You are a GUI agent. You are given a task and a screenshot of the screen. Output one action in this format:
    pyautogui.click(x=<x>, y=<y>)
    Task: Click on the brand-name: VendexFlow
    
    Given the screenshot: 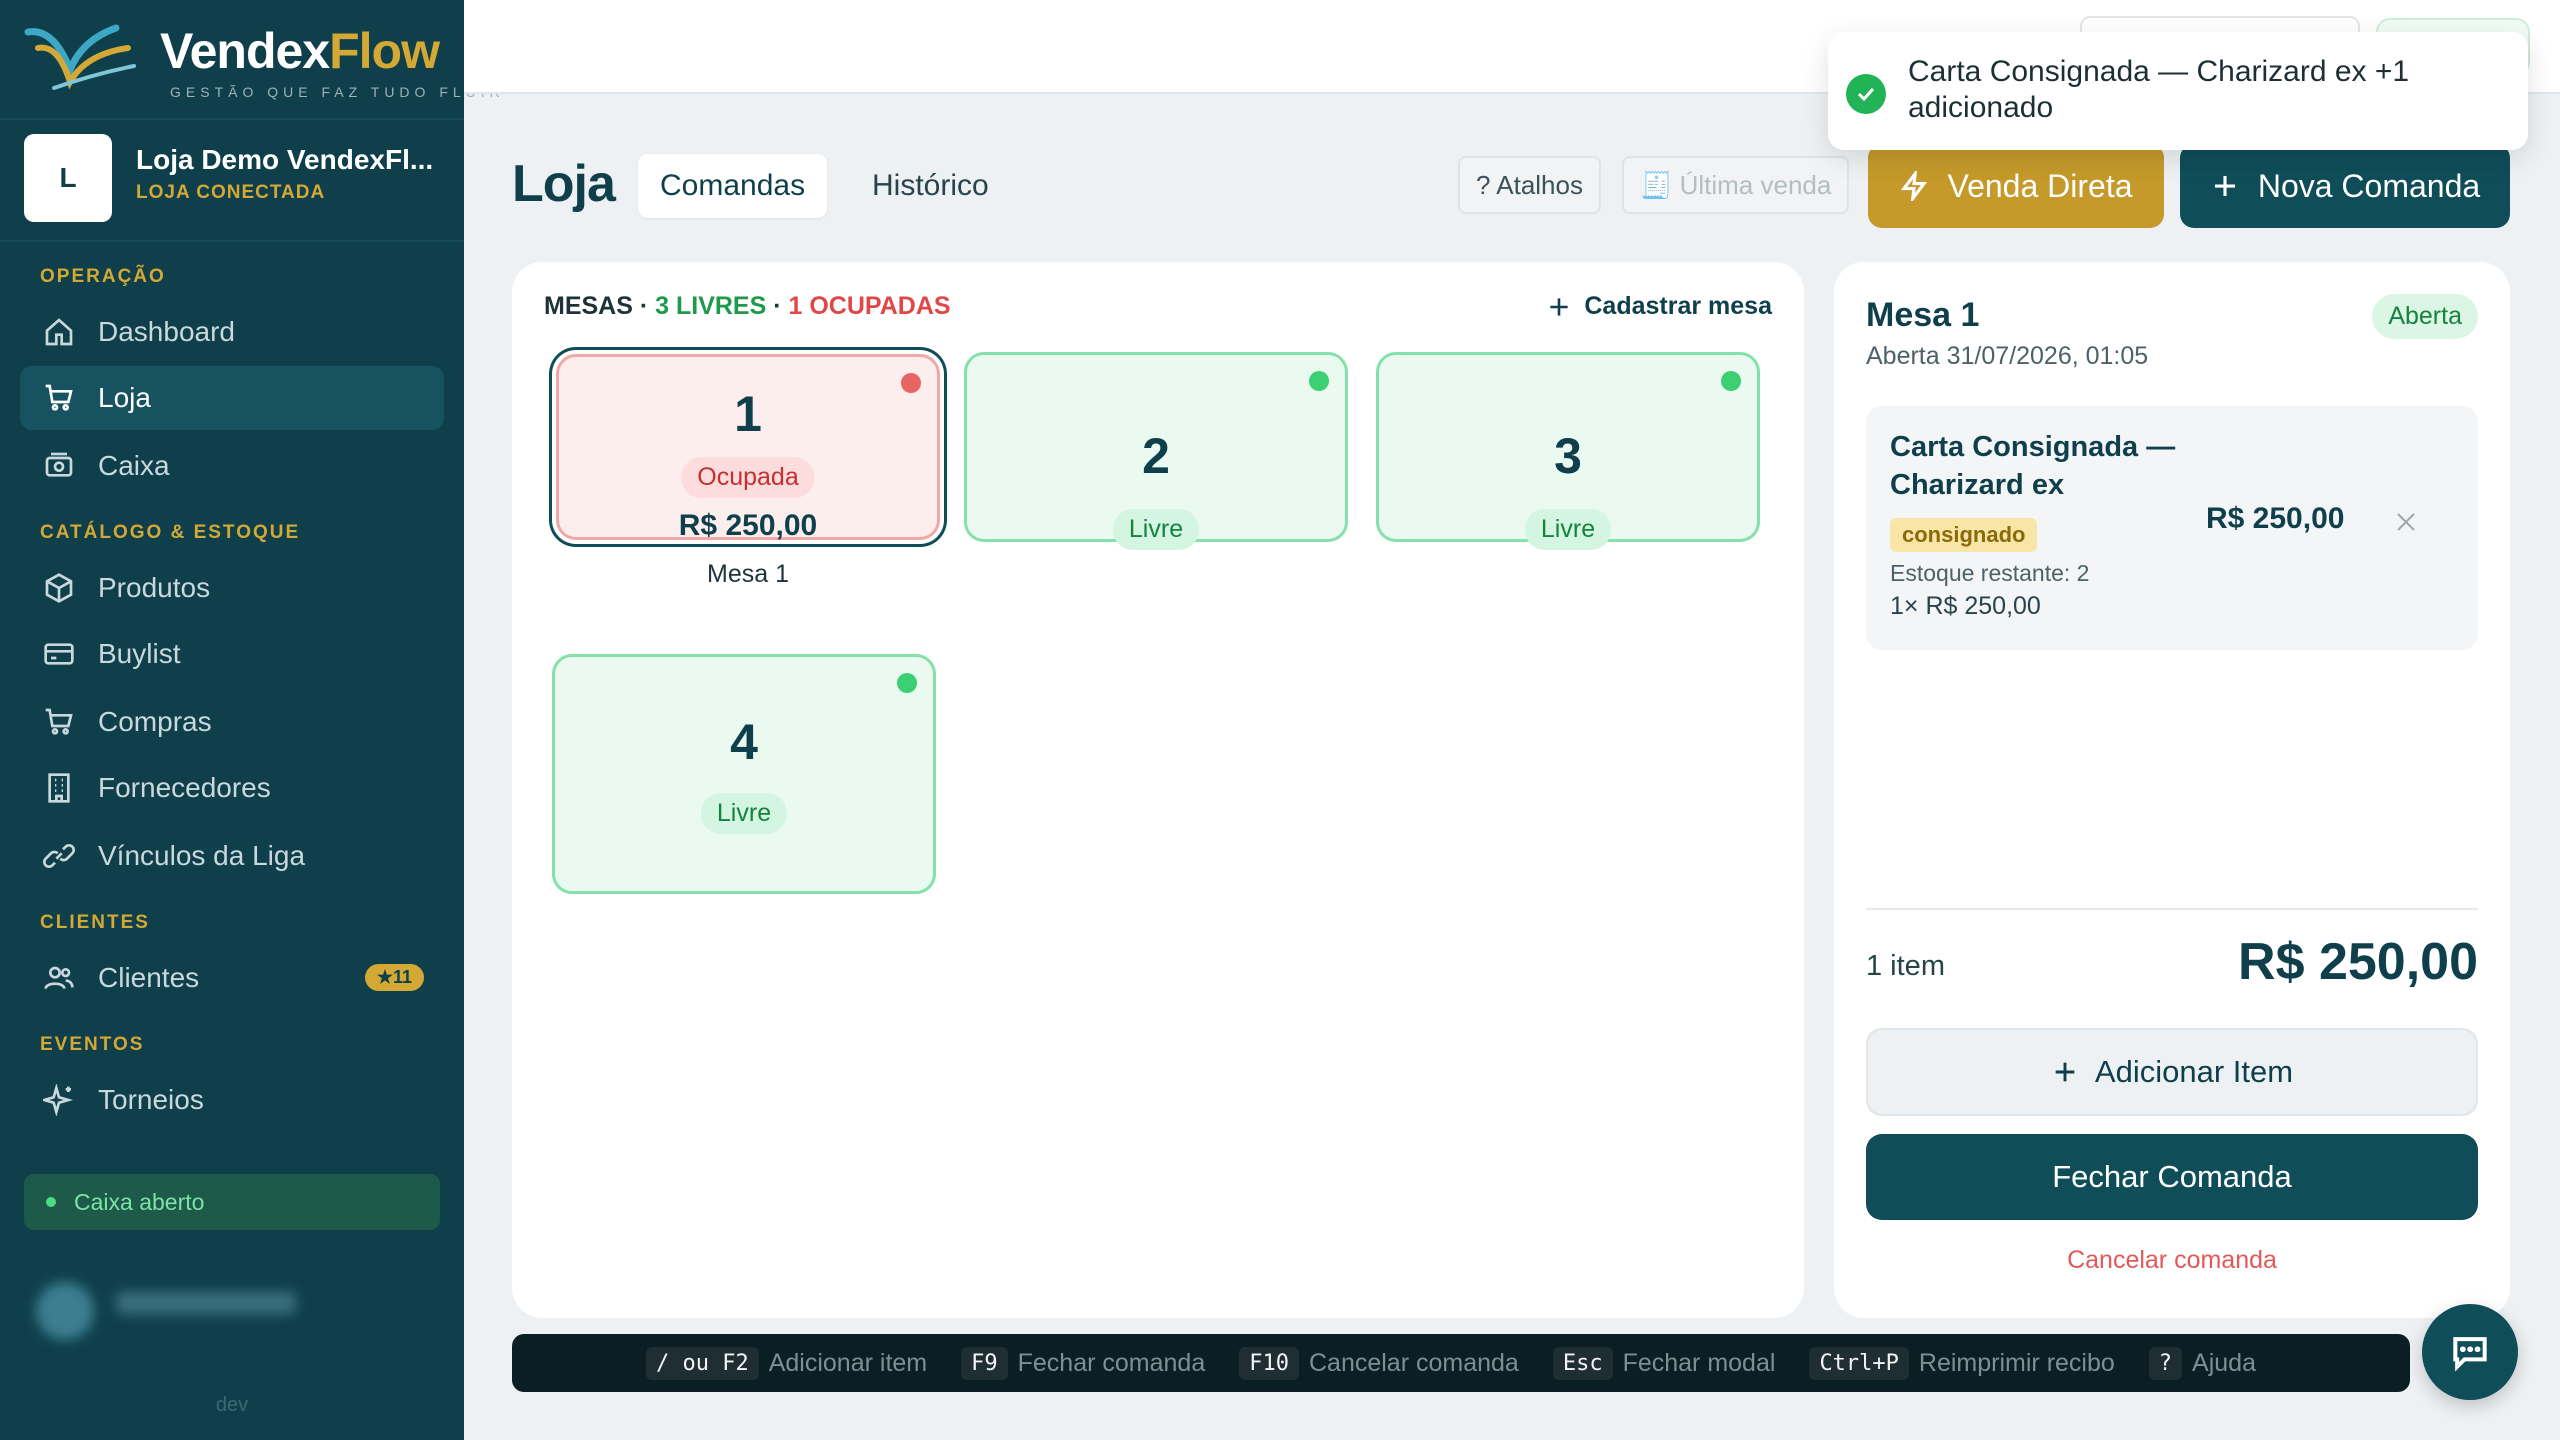 What is the action you would take?
    pyautogui.click(x=300, y=51)
    